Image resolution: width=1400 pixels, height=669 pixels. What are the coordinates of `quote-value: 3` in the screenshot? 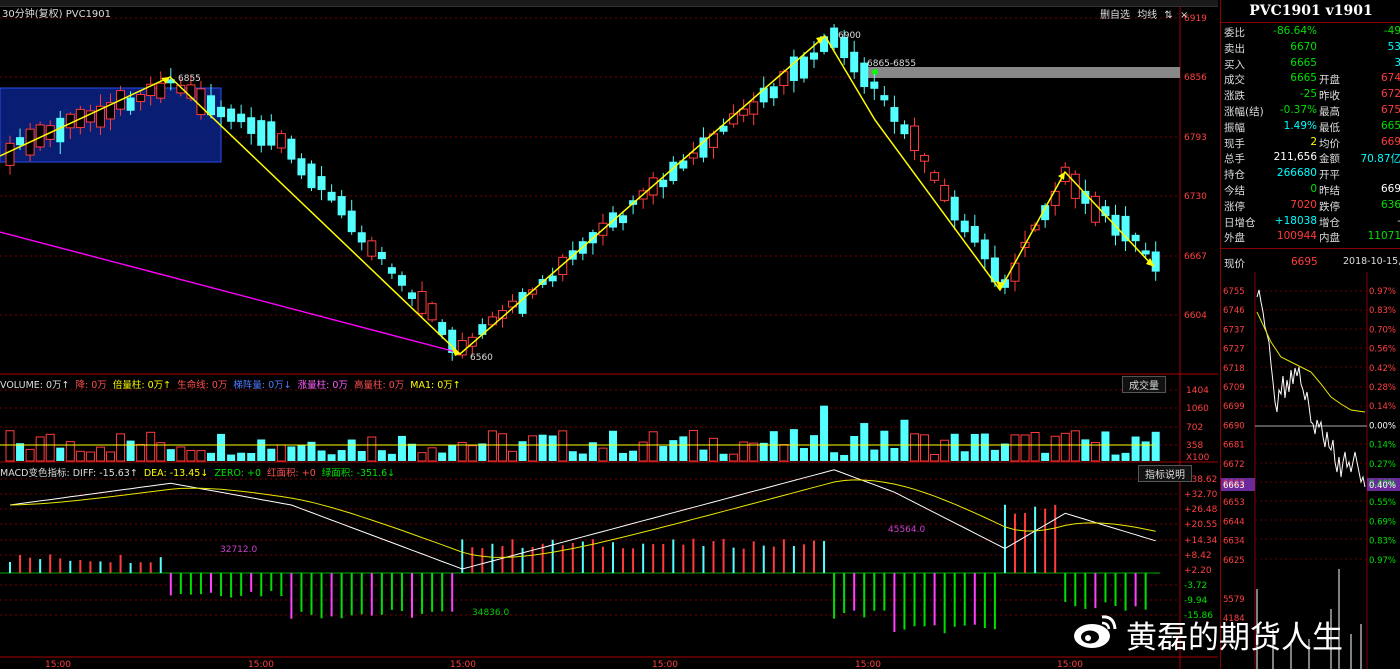 It's located at (1397, 62).